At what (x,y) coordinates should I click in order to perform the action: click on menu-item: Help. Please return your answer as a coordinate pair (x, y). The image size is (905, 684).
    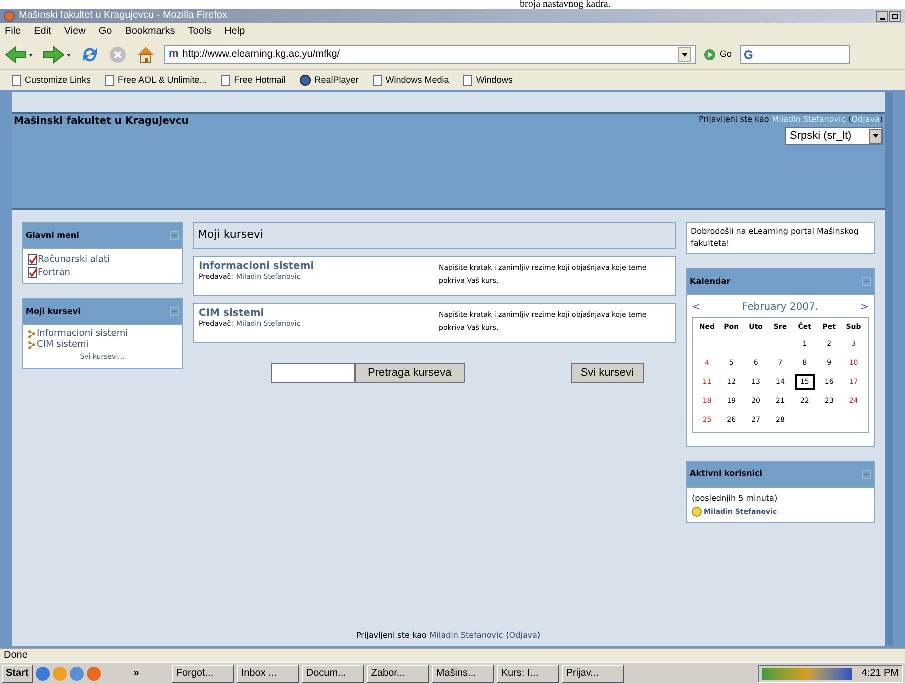
    Looking at the image, I should click on (235, 31).